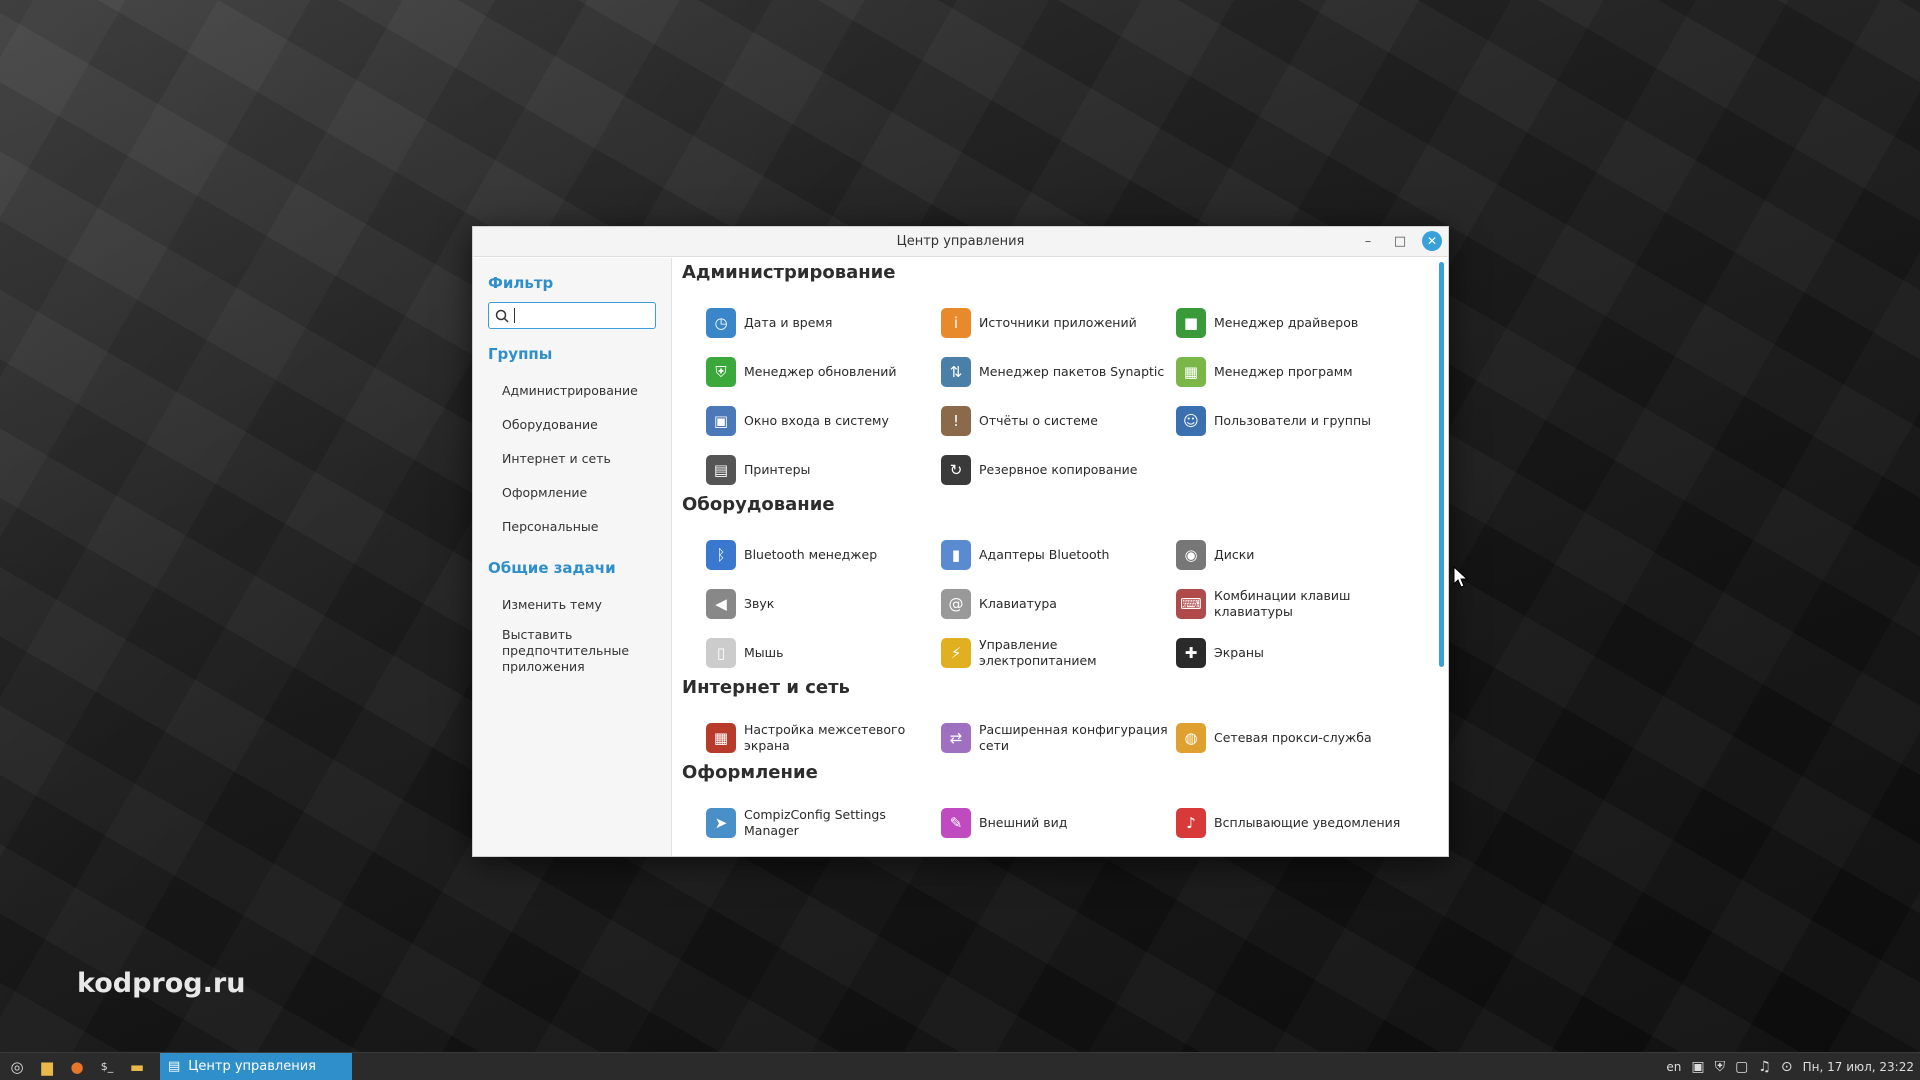 This screenshot has height=1080, width=1920. What do you see at coordinates (563, 648) in the screenshot?
I see `task-link: Выставить предпочтительные приложения` at bounding box center [563, 648].